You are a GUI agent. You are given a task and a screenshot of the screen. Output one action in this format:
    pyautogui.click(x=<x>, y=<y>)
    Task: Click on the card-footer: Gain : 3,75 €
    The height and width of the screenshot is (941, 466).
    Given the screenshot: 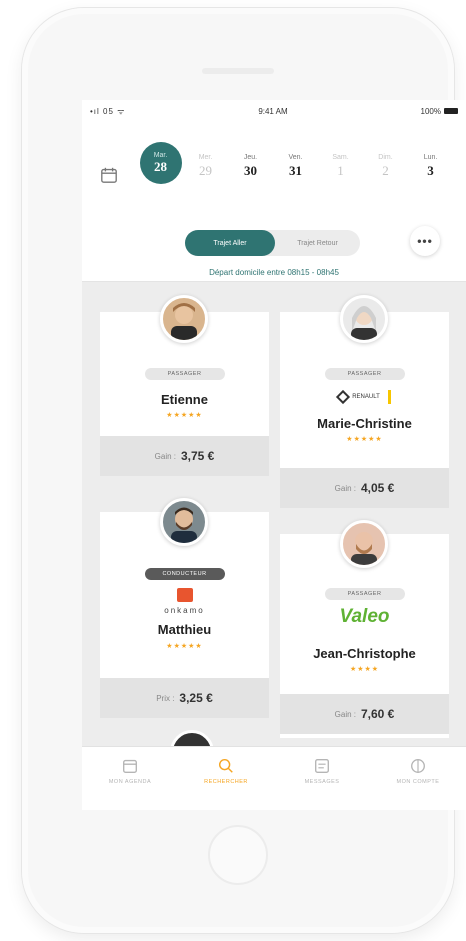 What is the action you would take?
    pyautogui.click(x=184, y=456)
    